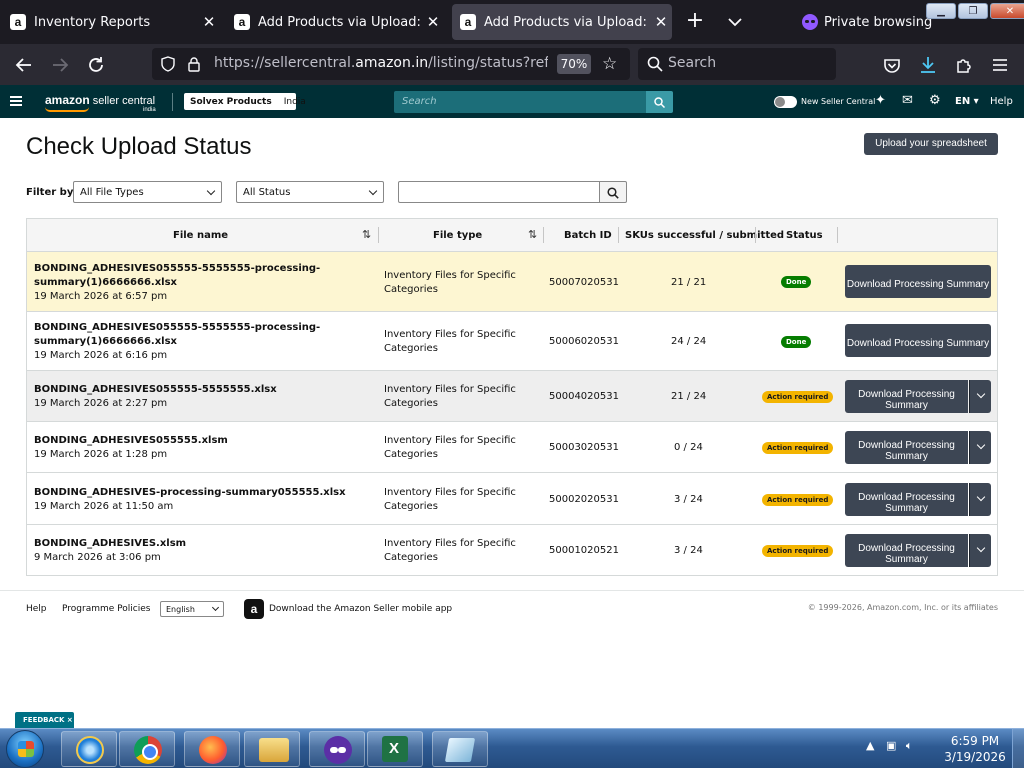 The width and height of the screenshot is (1024, 768). What do you see at coordinates (194, 64) in the screenshot?
I see `lock-icon` at bounding box center [194, 64].